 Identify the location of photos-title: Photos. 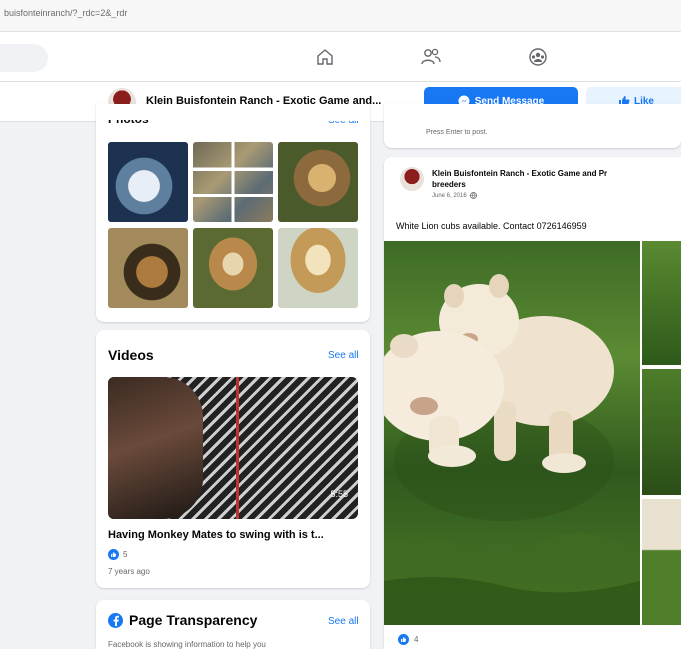
(128, 119).